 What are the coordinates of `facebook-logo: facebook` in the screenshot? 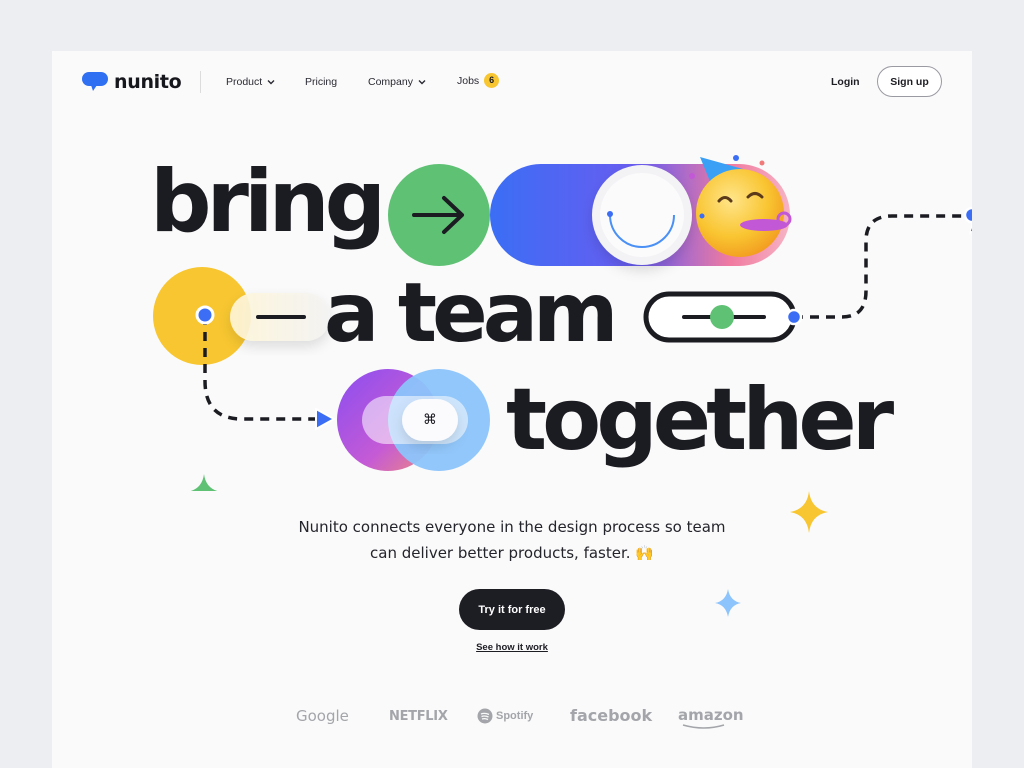 It's located at (611, 715).